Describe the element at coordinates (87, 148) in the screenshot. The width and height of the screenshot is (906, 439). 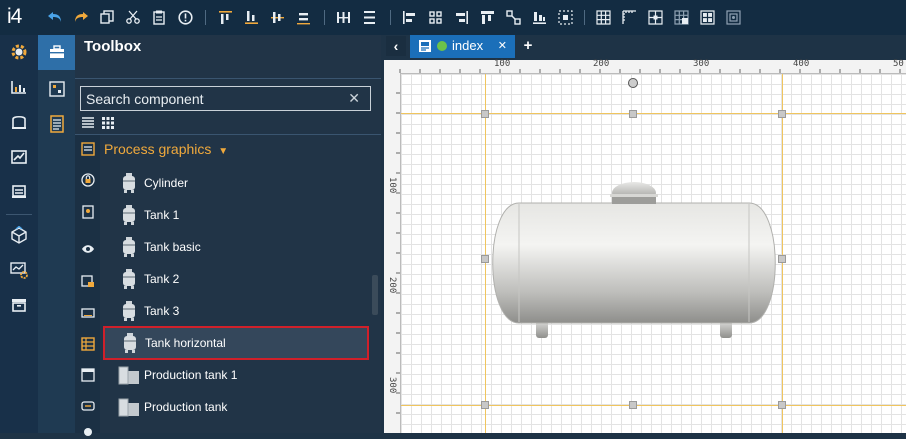
I see `category-process-icon` at that location.